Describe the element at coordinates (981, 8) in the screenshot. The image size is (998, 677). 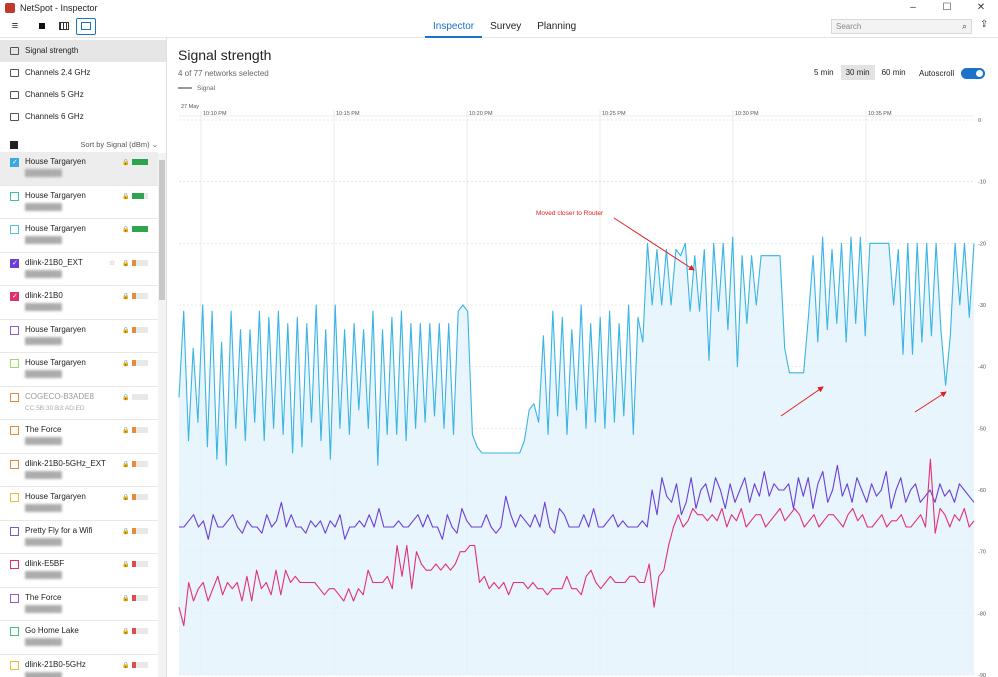
I see `close-button: ✕` at that location.